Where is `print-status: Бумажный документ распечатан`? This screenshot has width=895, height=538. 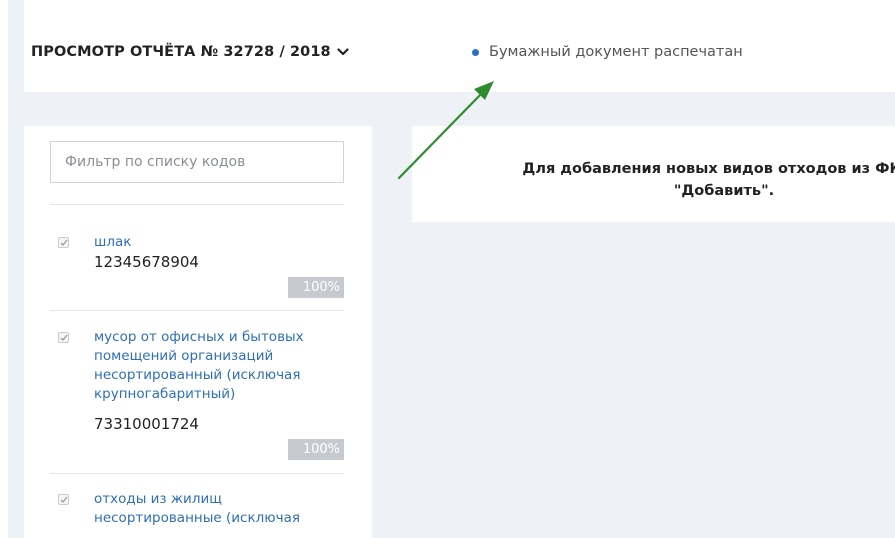
print-status: Бумажный документ распечатан is located at coordinates (607, 52).